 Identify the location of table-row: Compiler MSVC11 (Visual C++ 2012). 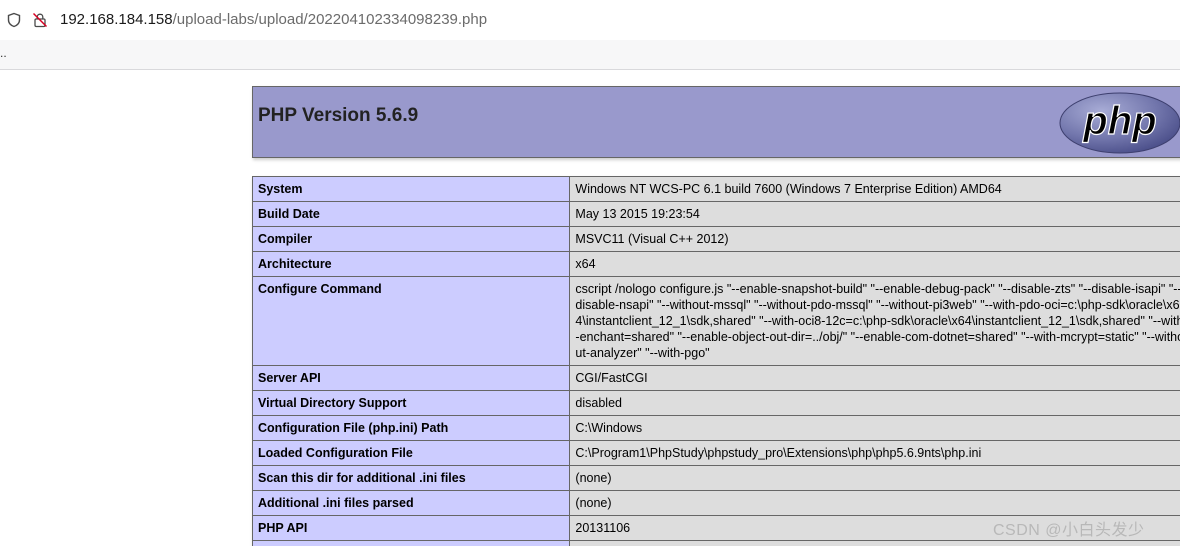
(715, 239).